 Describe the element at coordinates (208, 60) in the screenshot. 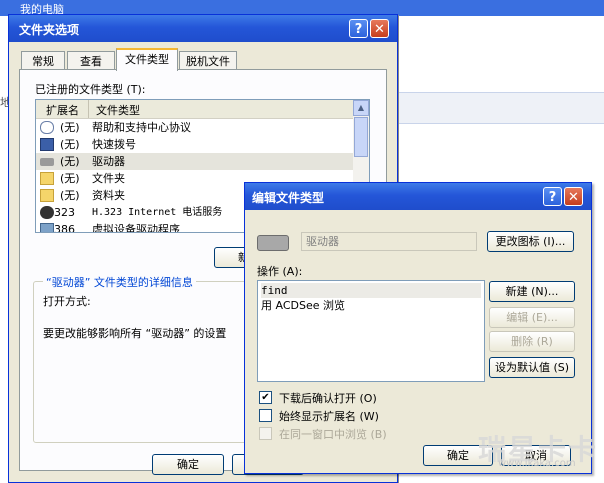

I see `tab-offline-files: 脱机文件` at that location.